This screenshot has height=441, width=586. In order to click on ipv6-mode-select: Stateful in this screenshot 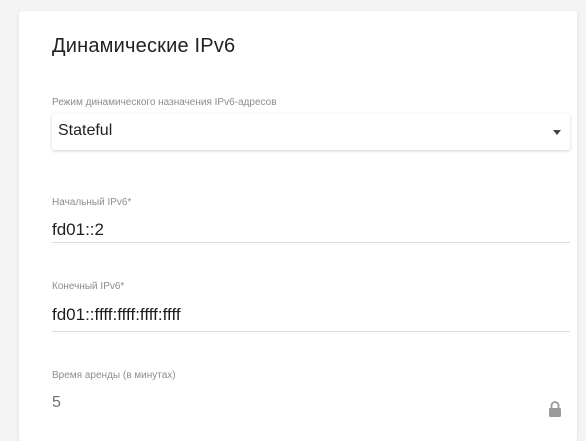, I will do `click(311, 132)`.